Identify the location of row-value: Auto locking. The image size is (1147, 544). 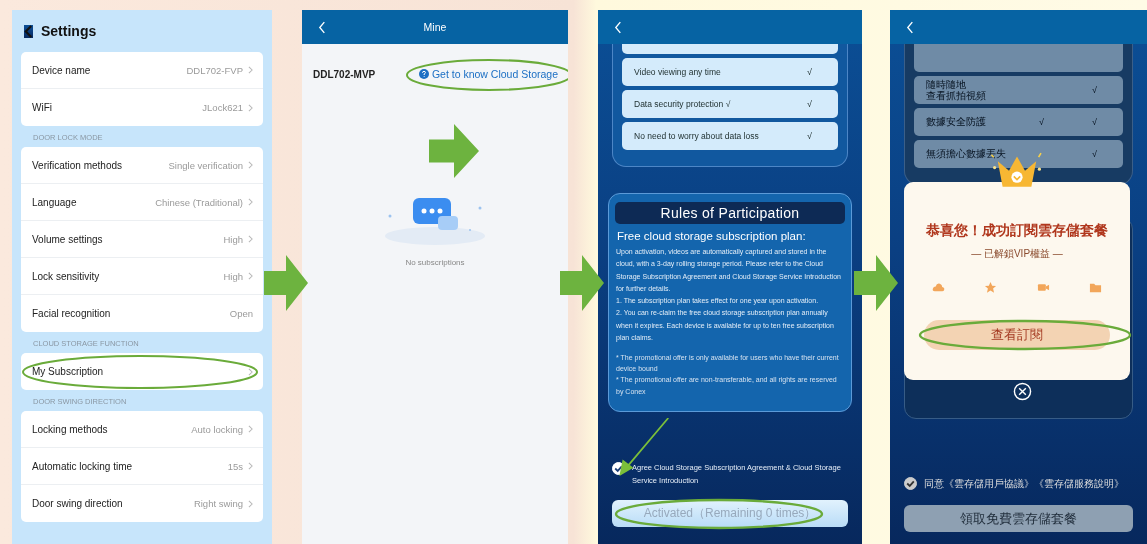
(217, 429).